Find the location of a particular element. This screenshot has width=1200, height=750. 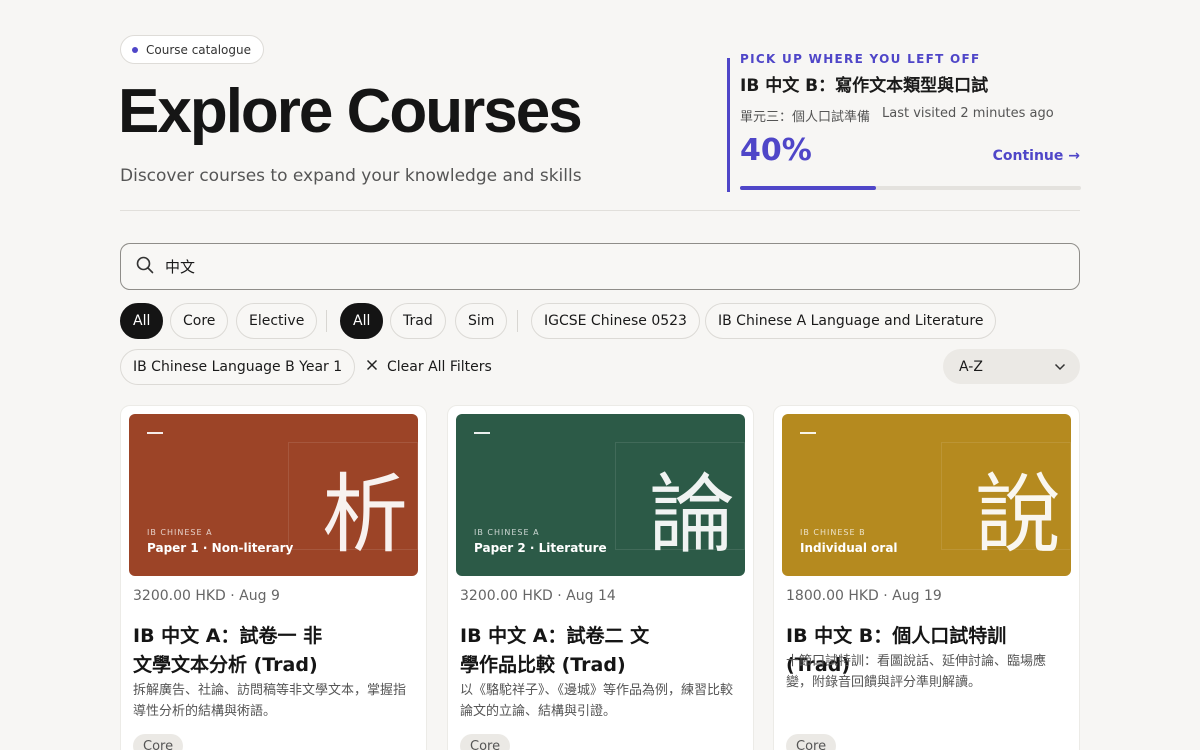

resume-course-title: IB 中文 B：寫作文本類型與口試 is located at coordinates (864, 86).